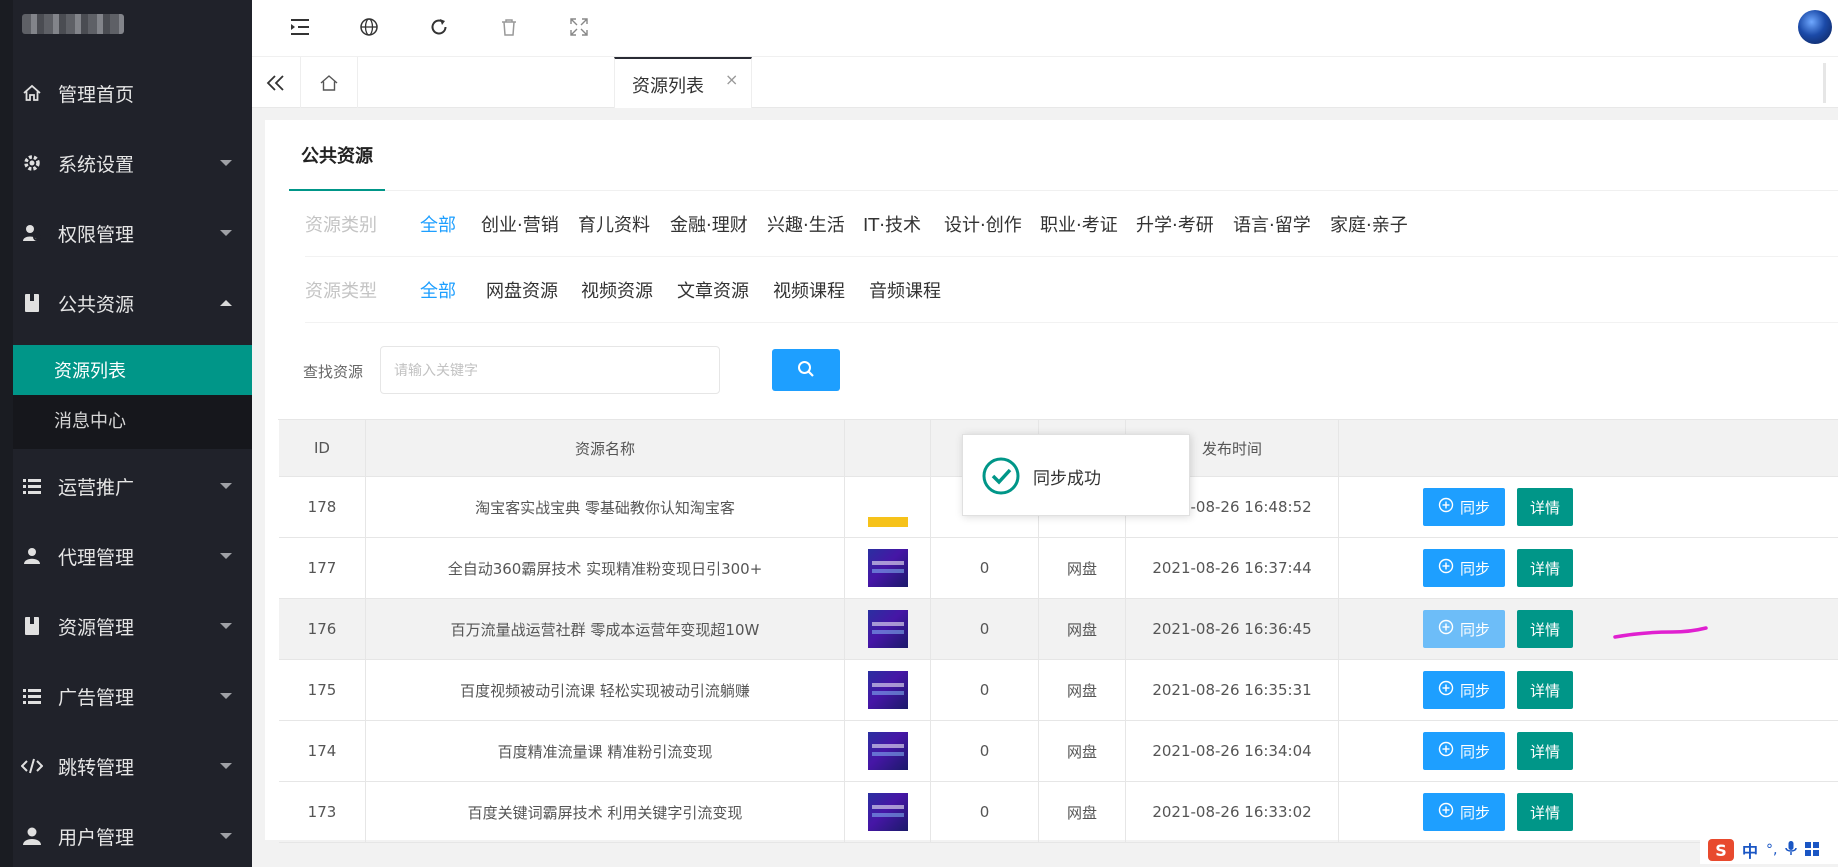 The image size is (1838, 867). What do you see at coordinates (579, 27) in the screenshot?
I see `fullscreen-icon` at bounding box center [579, 27].